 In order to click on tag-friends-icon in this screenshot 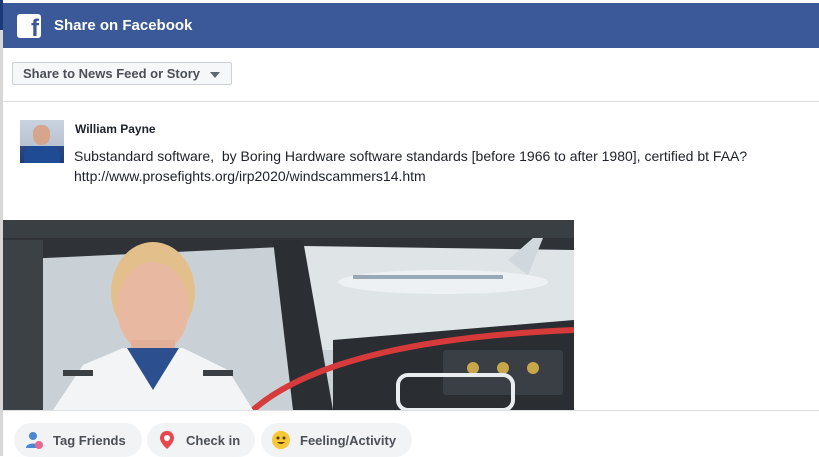, I will do `click(34, 440)`.